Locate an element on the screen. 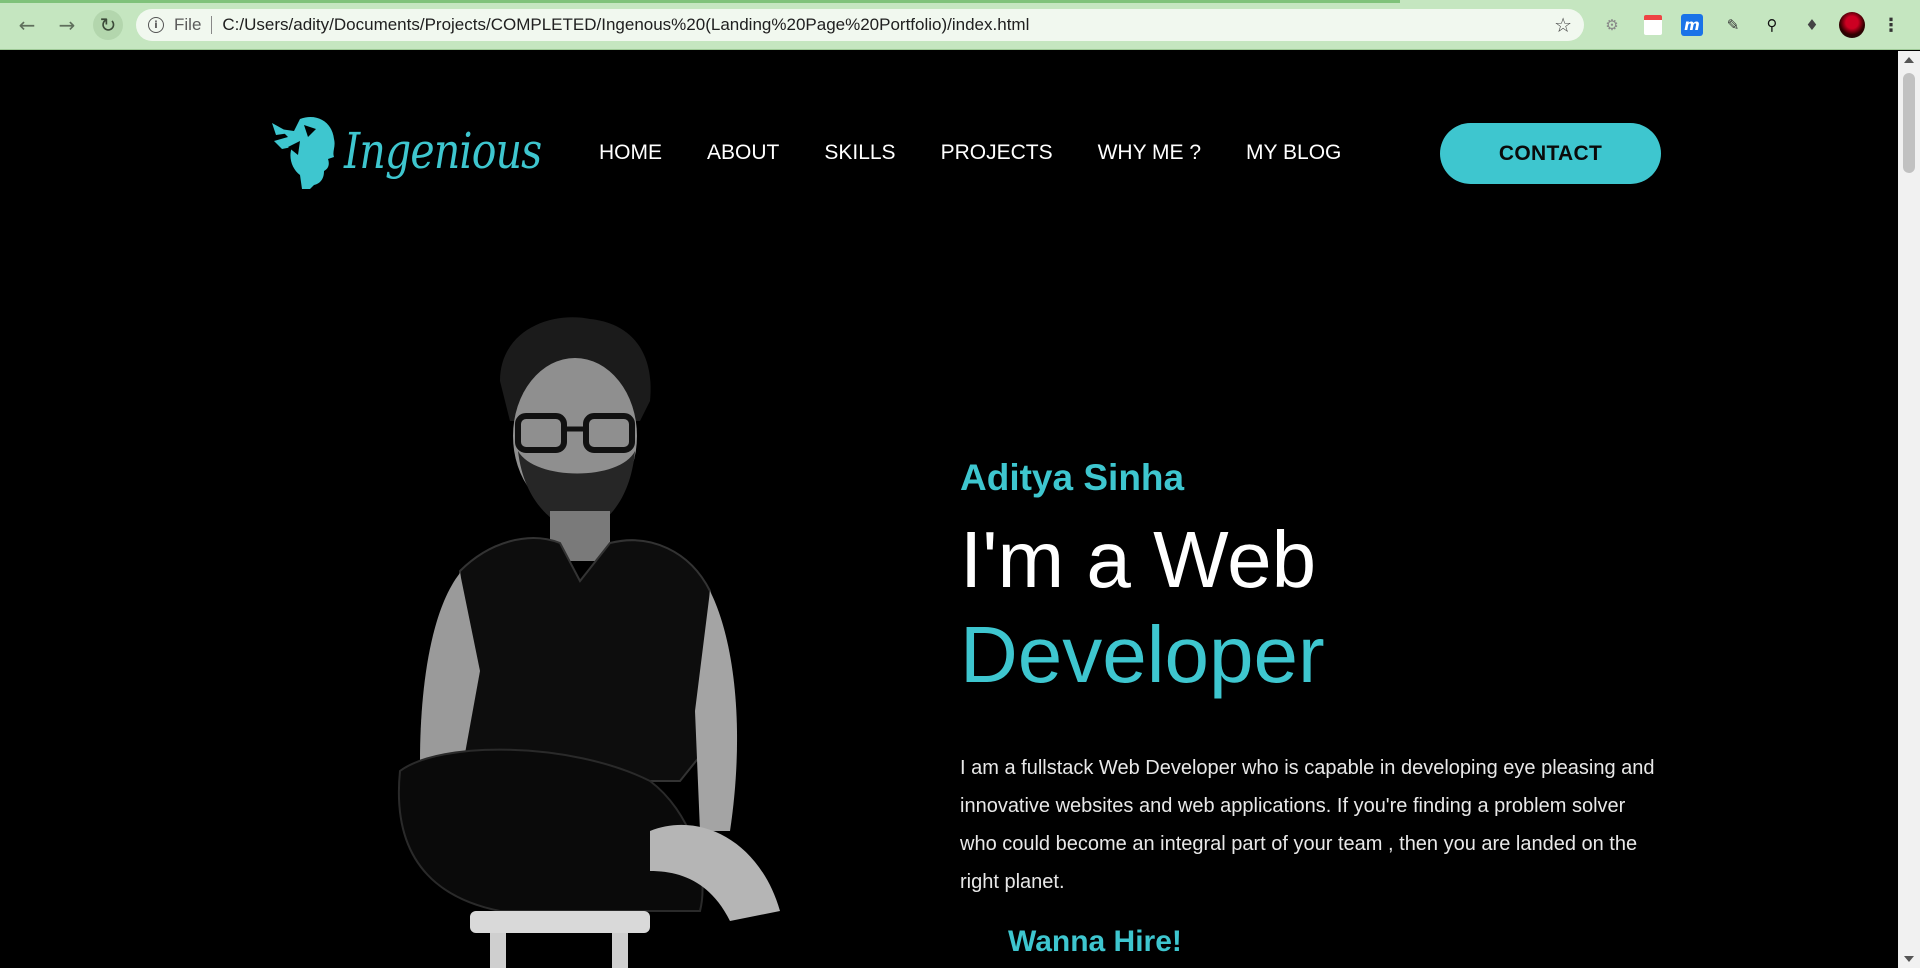  hero-title-line2: Developer is located at coordinates (1142, 654).